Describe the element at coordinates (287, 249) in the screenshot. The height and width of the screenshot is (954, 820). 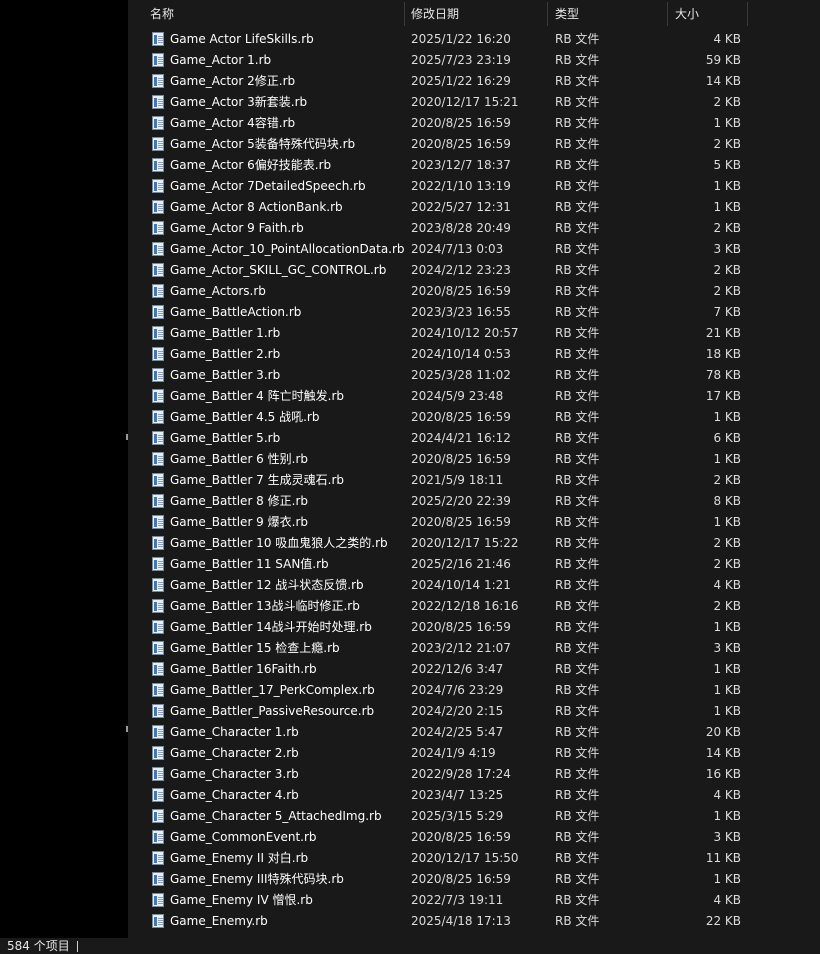
I see `file-name: Game_Actor_10_PointAllocationData.rb` at that location.